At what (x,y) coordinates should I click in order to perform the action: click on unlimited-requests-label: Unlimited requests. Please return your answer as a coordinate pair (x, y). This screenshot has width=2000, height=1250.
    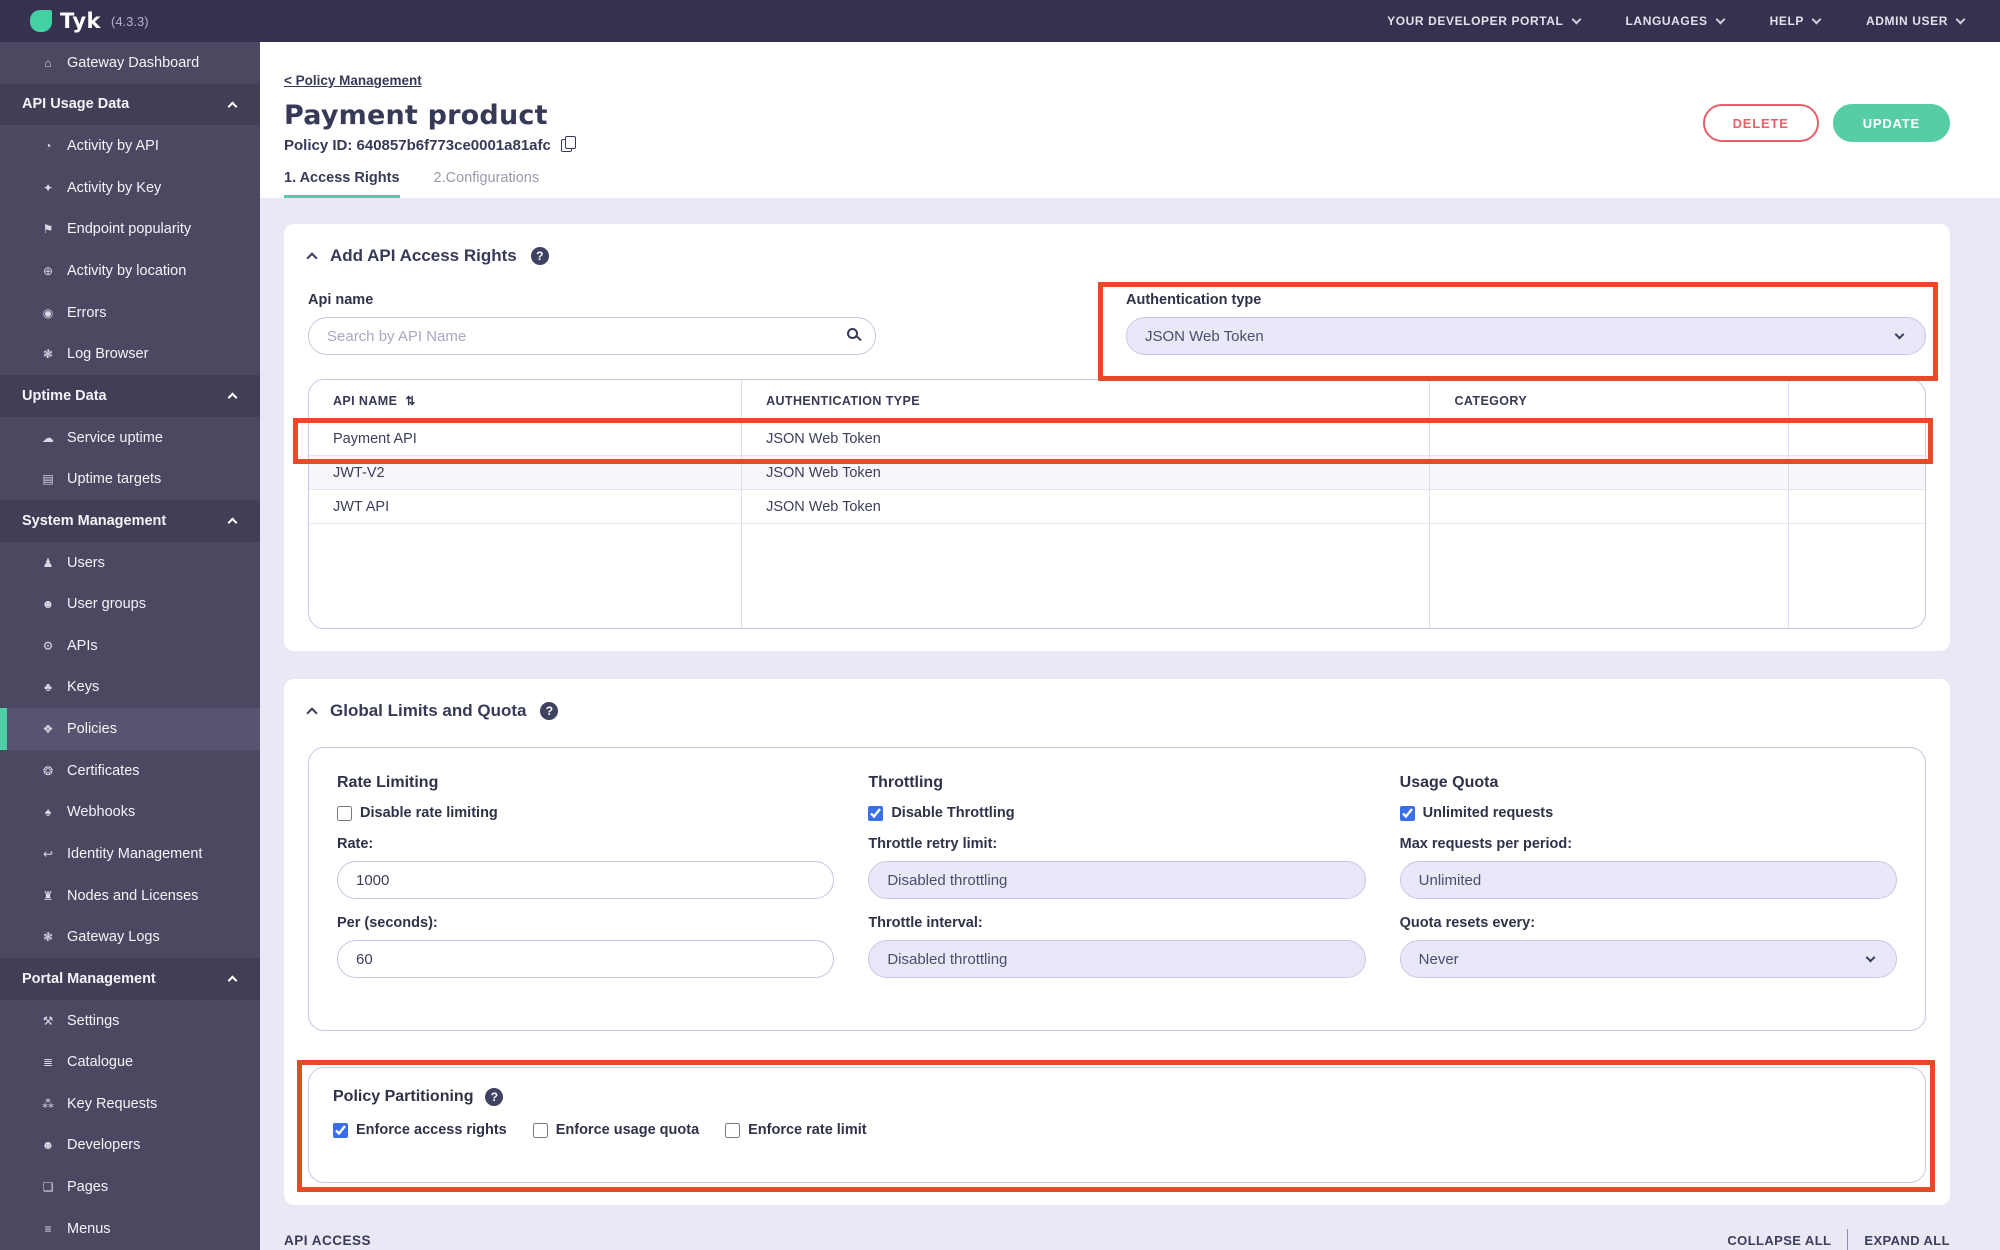
    Looking at the image, I should click on (1488, 813).